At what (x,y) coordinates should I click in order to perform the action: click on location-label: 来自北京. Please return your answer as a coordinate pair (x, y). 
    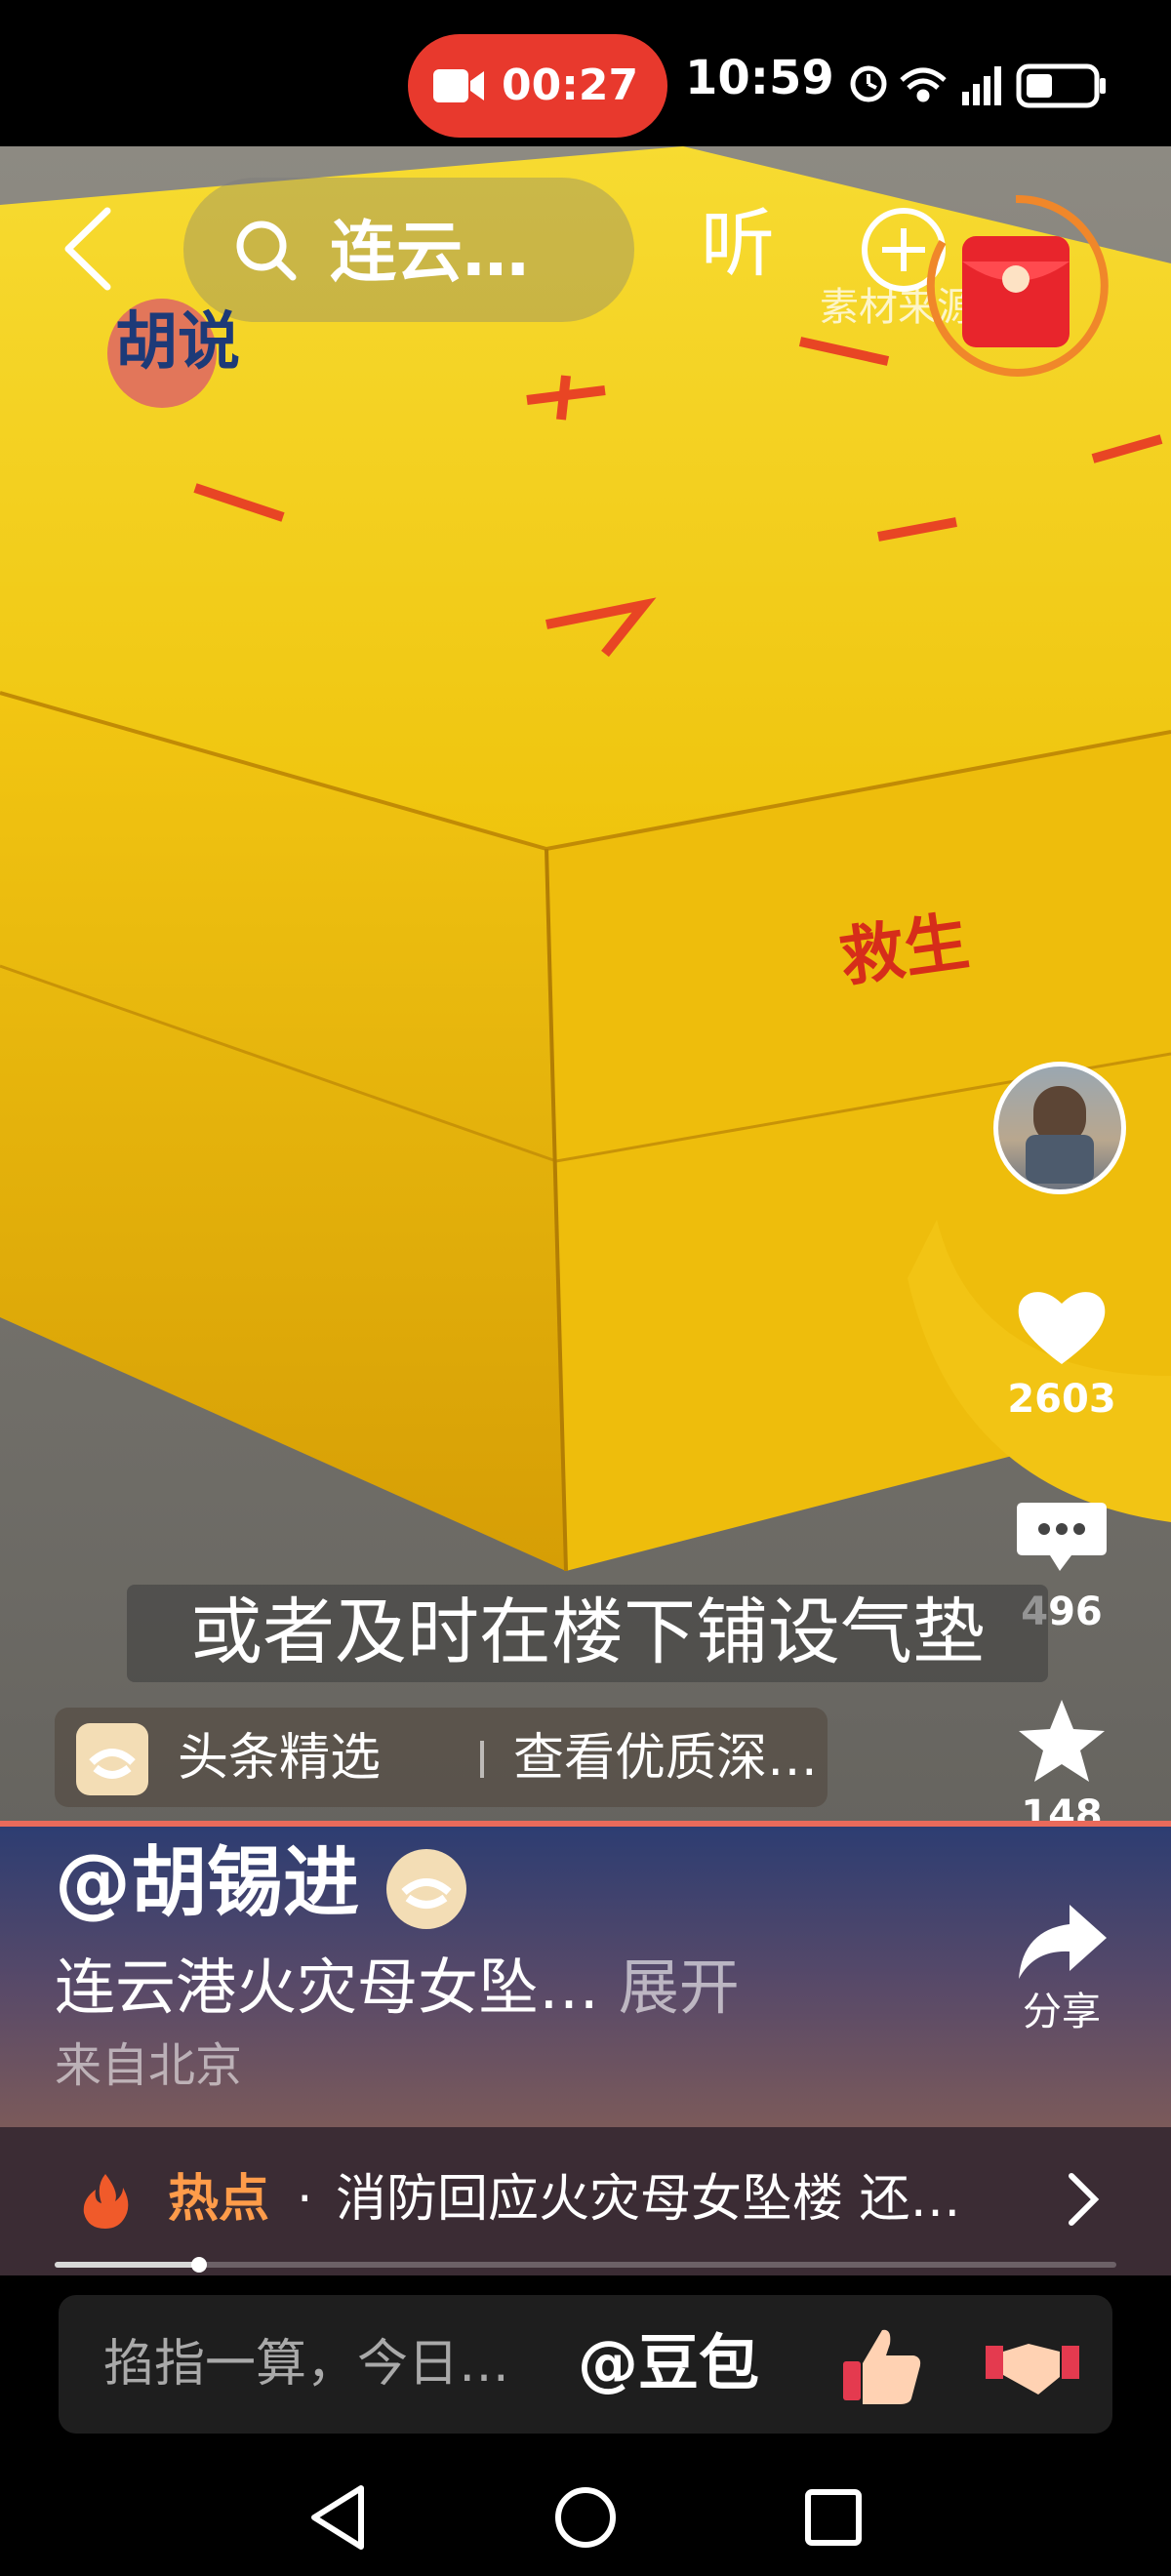
    Looking at the image, I should click on (149, 2065).